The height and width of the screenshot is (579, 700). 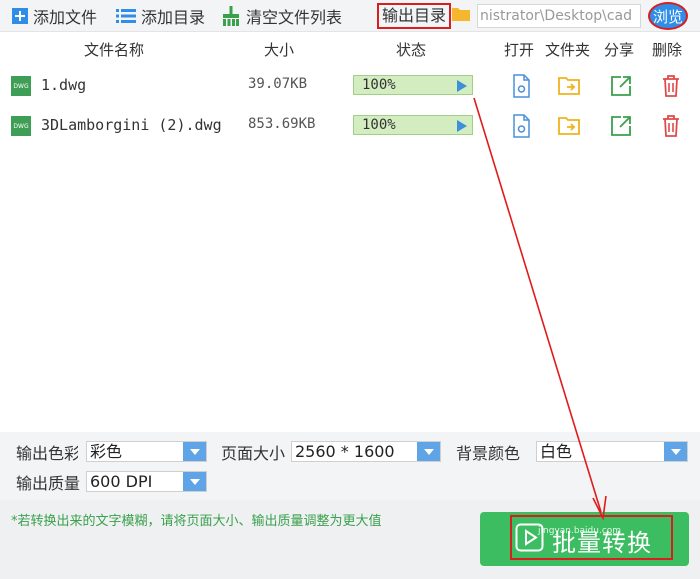 What do you see at coordinates (488, 453) in the screenshot?
I see `bg-color-label: 背景颜色` at bounding box center [488, 453].